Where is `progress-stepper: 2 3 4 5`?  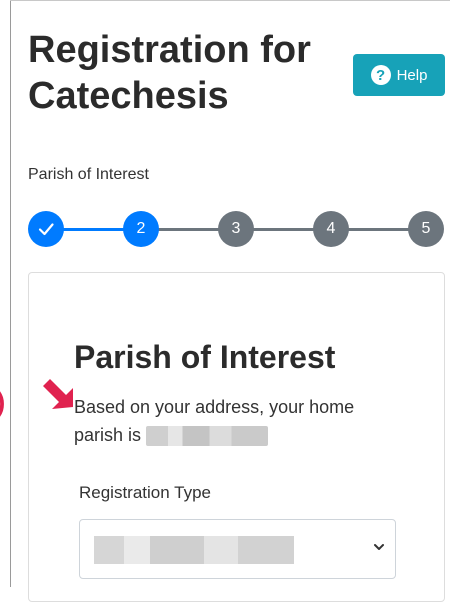 progress-stepper: 2 3 4 5 is located at coordinates (238, 229).